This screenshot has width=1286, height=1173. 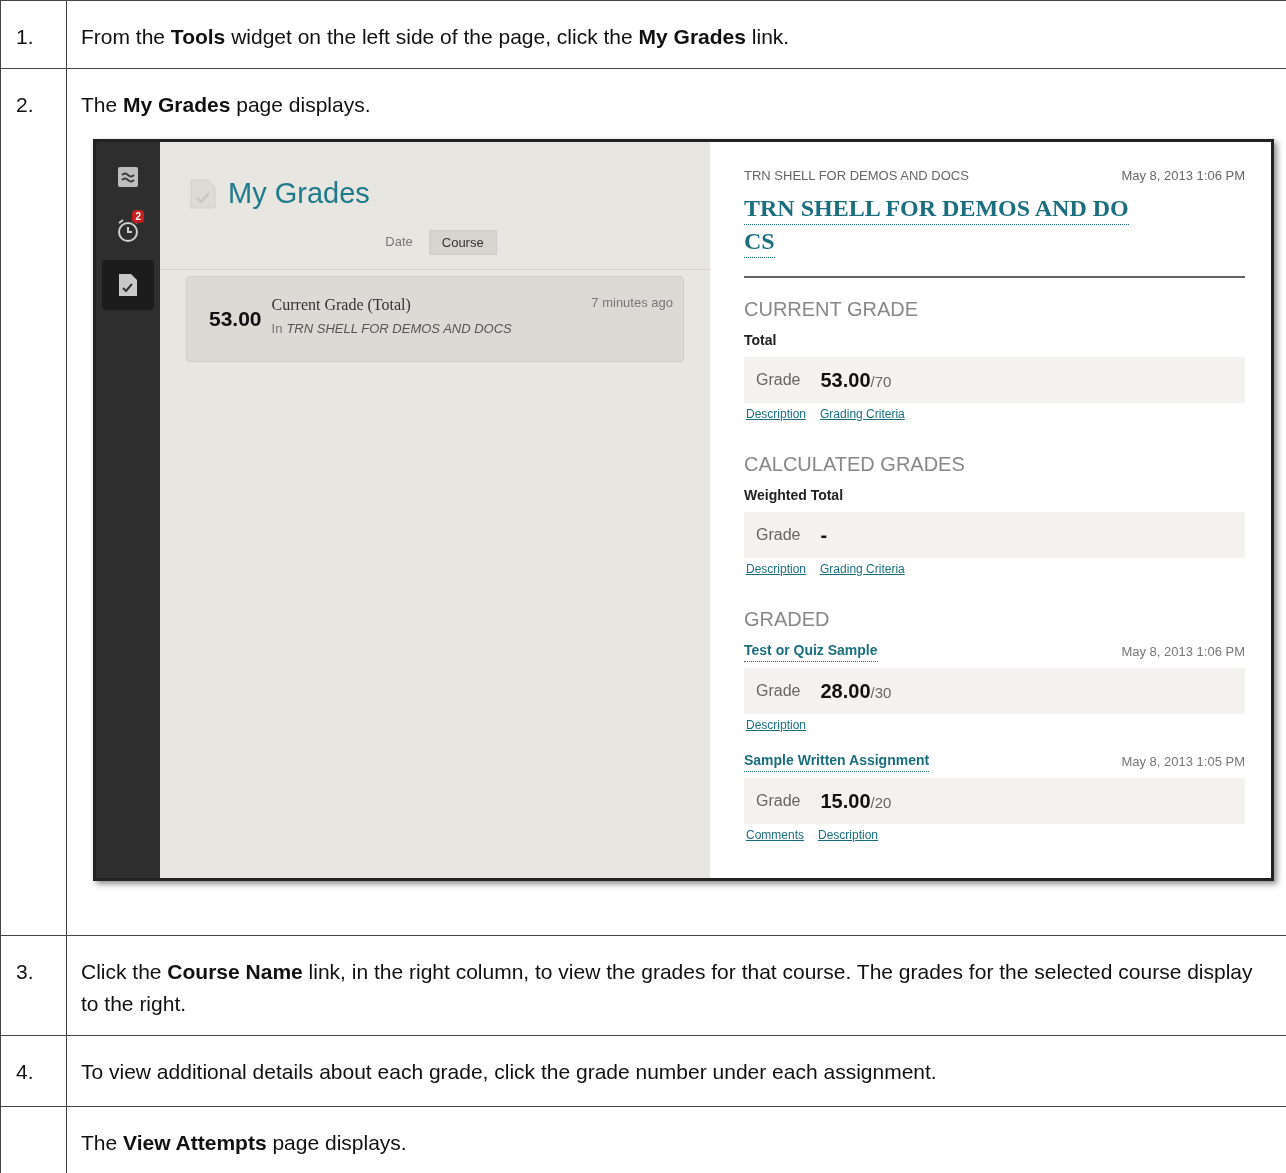 I want to click on section-heading: CALCULATED GRADES, so click(x=855, y=464).